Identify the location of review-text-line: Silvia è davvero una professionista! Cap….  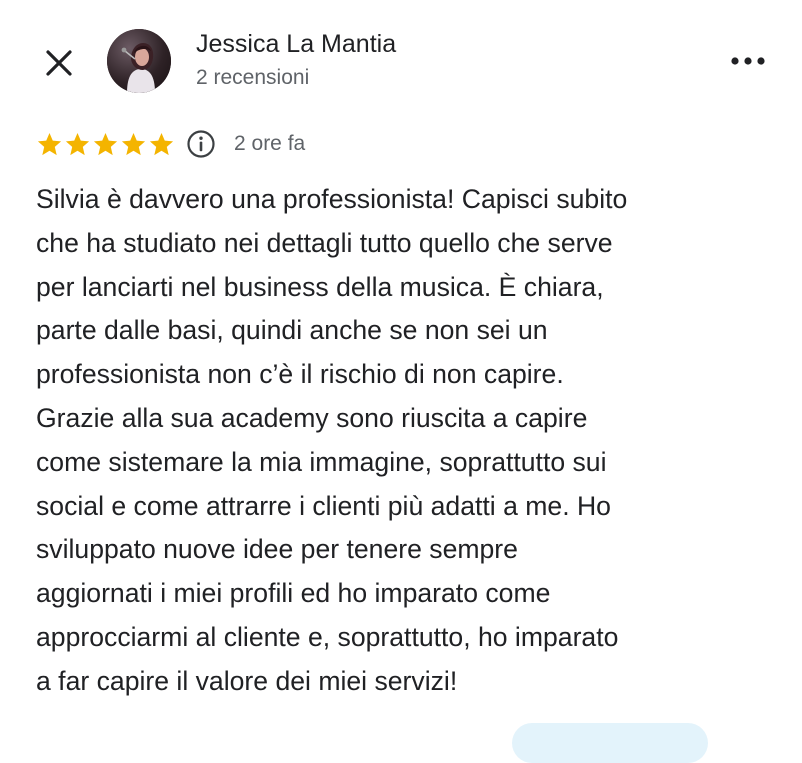
(332, 199).